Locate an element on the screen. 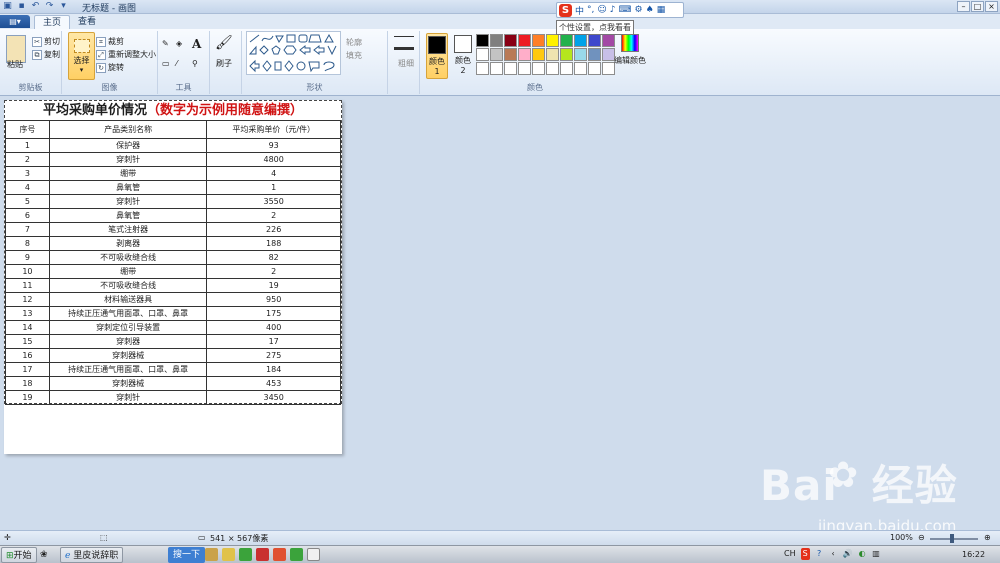  green-app-icon is located at coordinates (245, 554).